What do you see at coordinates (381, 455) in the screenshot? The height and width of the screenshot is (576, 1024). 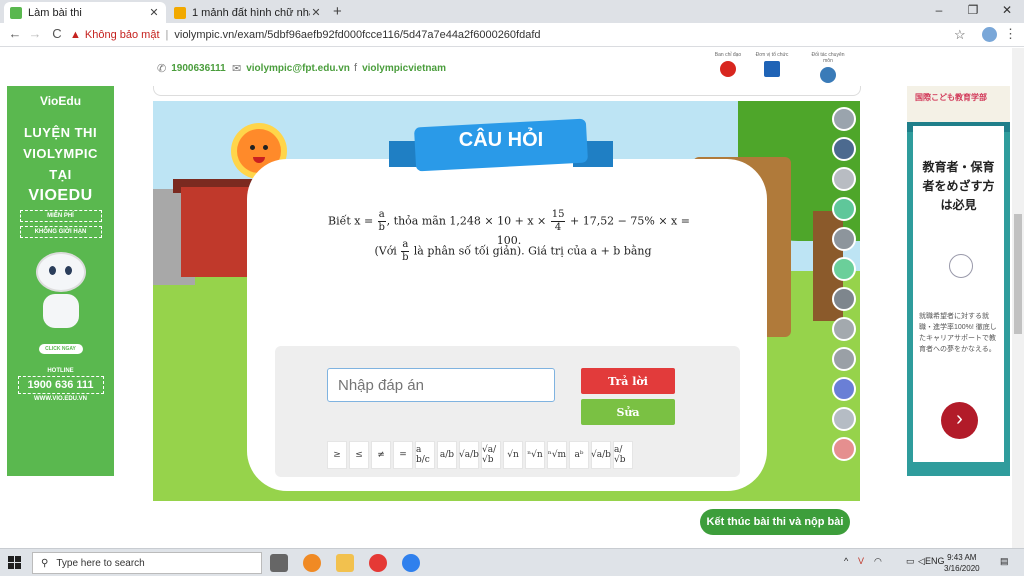 I see `symbol-neq-button: ≠` at bounding box center [381, 455].